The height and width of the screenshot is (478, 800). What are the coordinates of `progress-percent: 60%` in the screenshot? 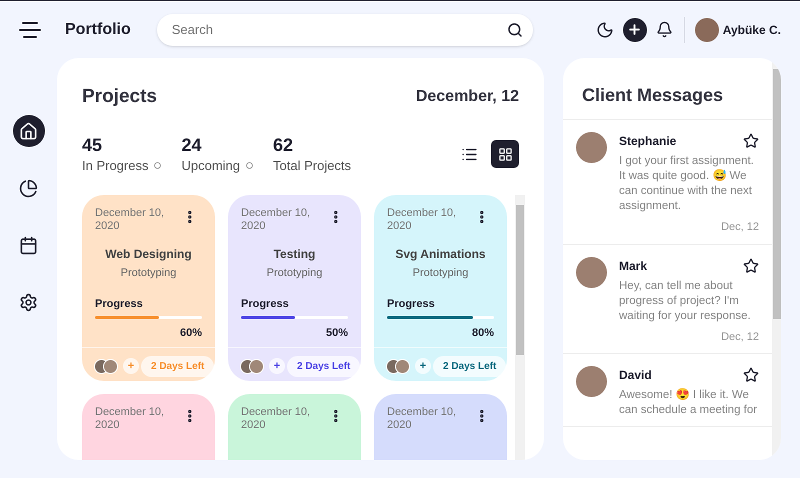 It's located at (190, 333).